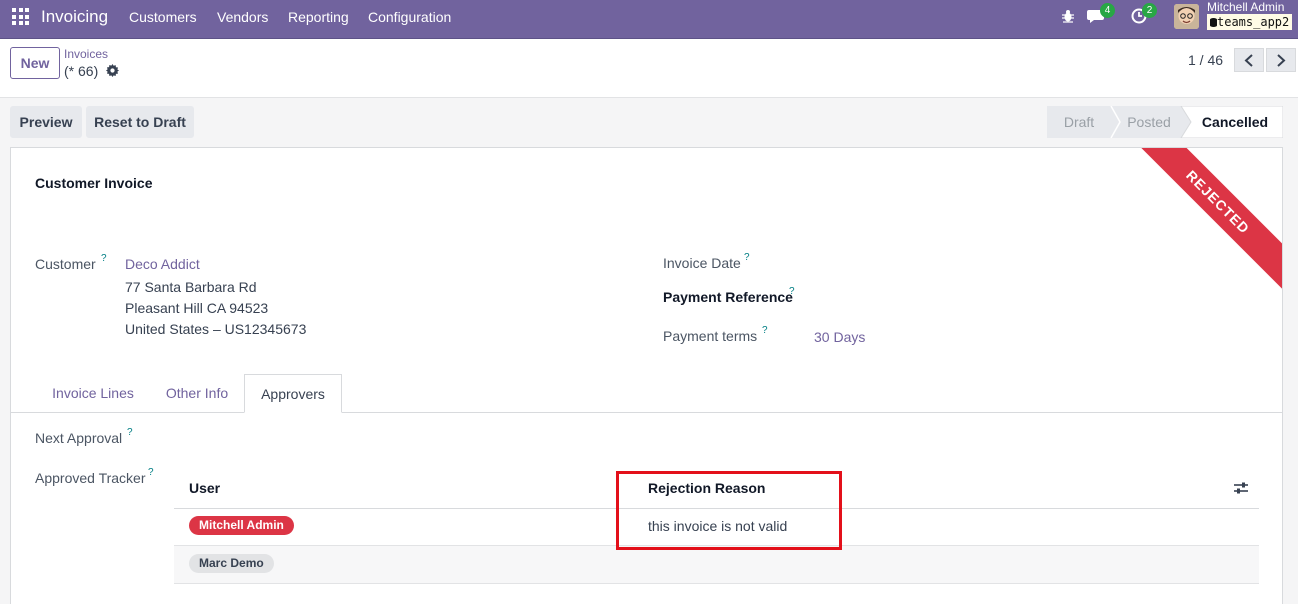  What do you see at coordinates (1068, 17) in the screenshot?
I see `debug-bug-icon` at bounding box center [1068, 17].